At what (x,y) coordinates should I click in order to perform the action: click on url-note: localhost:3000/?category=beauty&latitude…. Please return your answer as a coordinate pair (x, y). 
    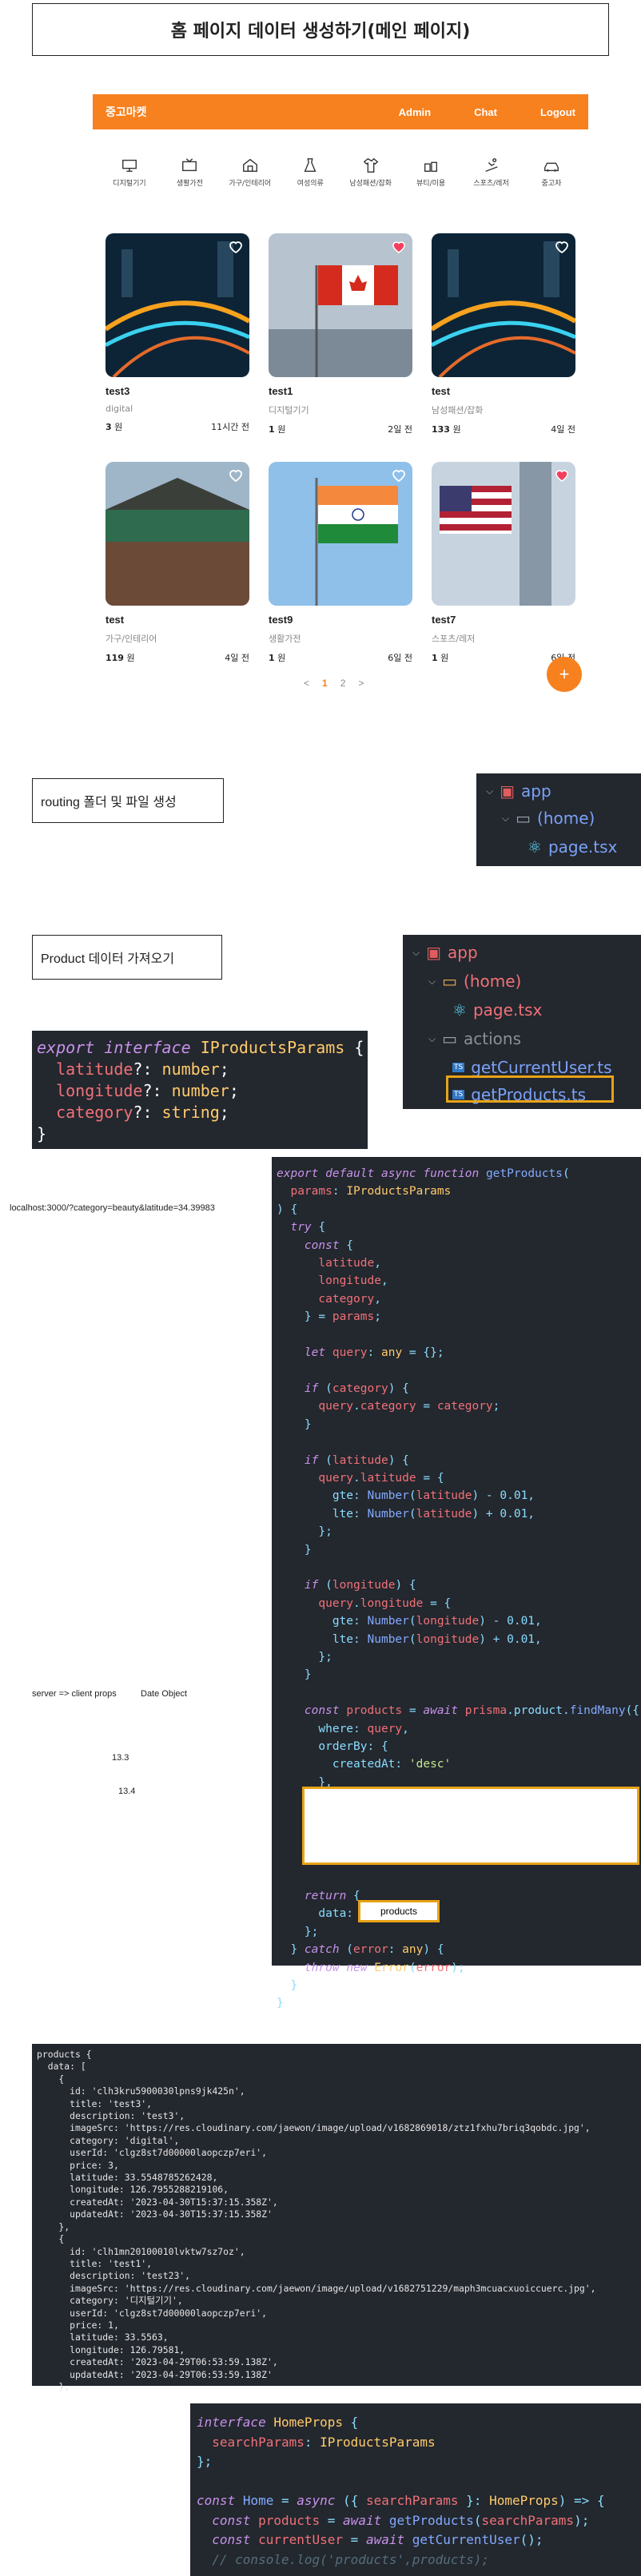
    Looking at the image, I should click on (113, 1208).